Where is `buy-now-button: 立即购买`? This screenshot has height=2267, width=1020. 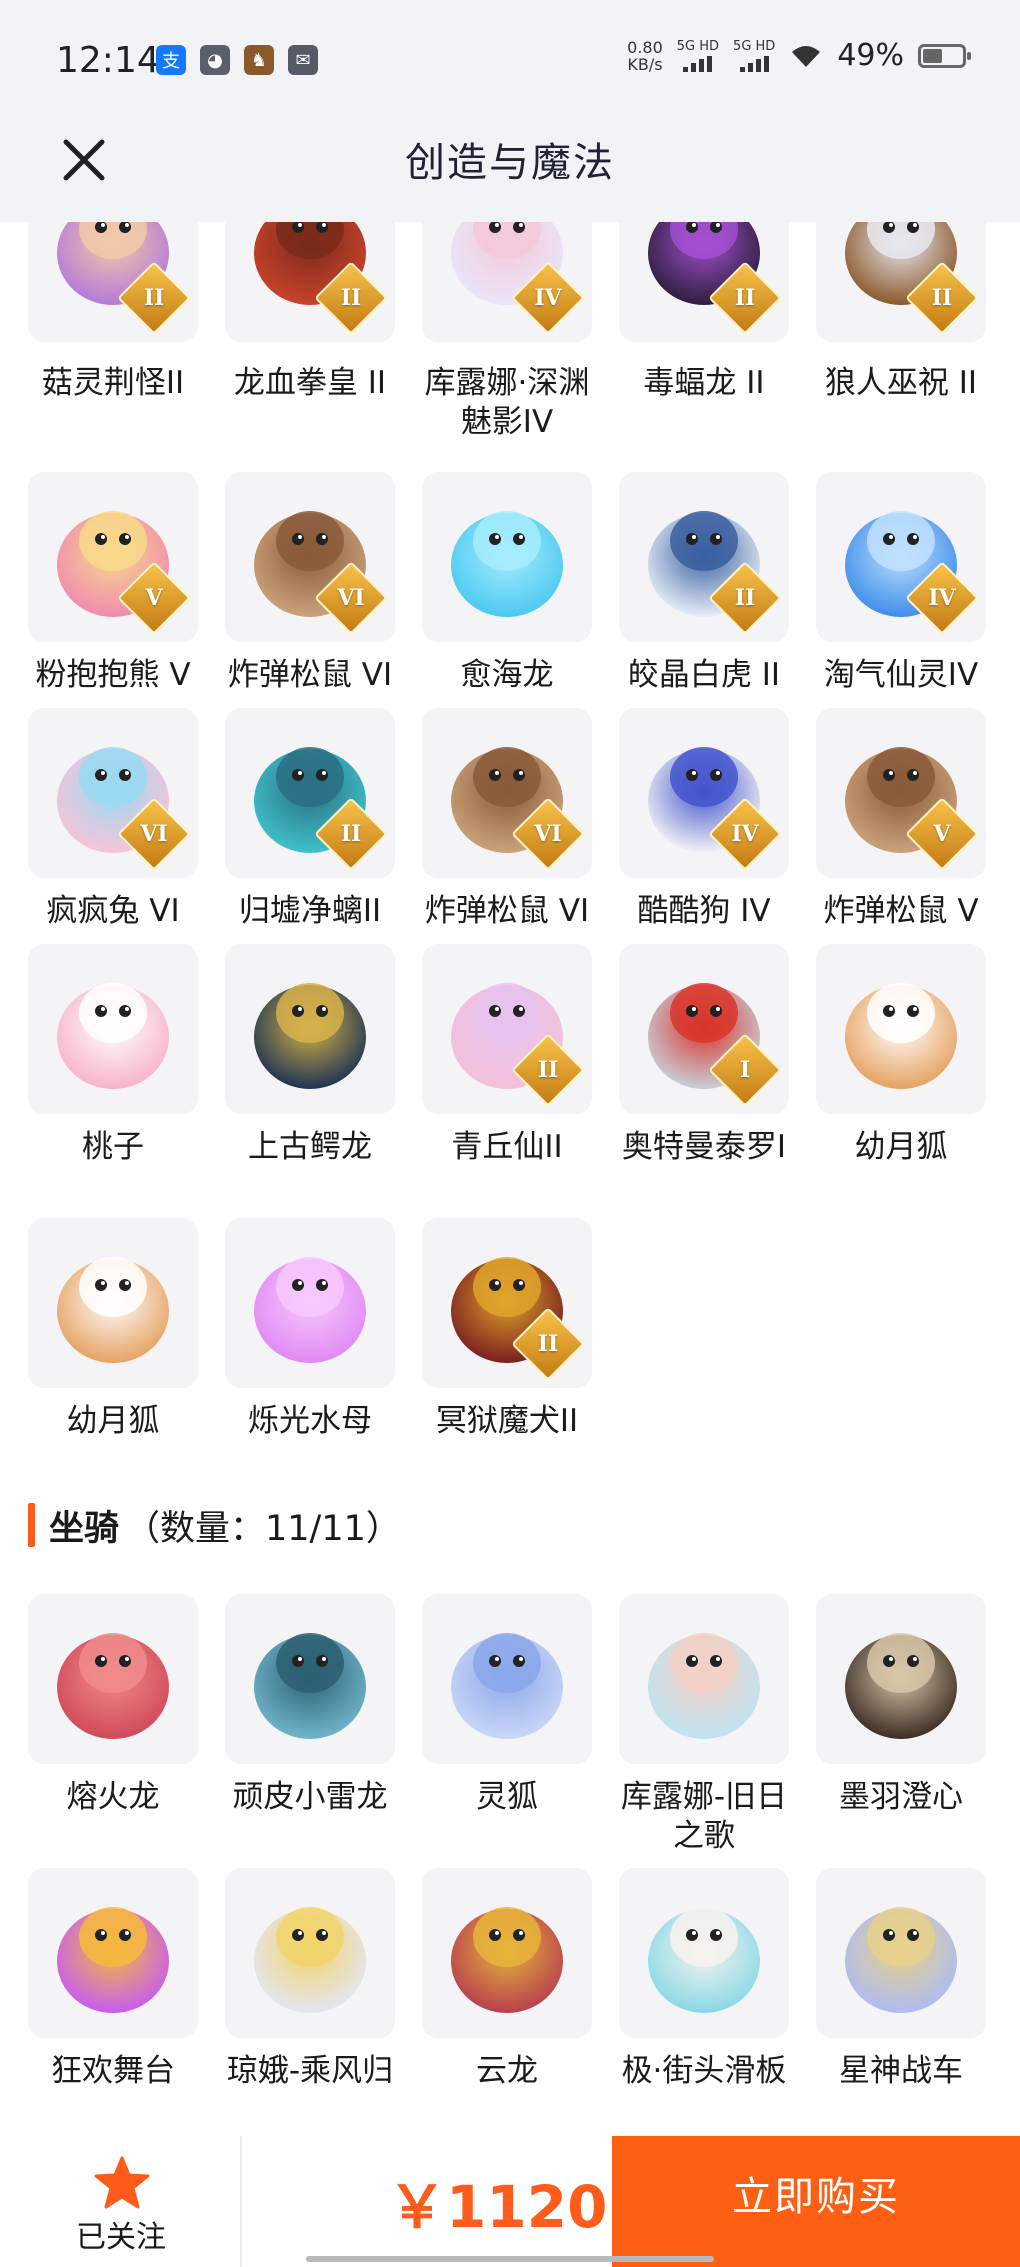 buy-now-button: 立即购买 is located at coordinates (816, 2201).